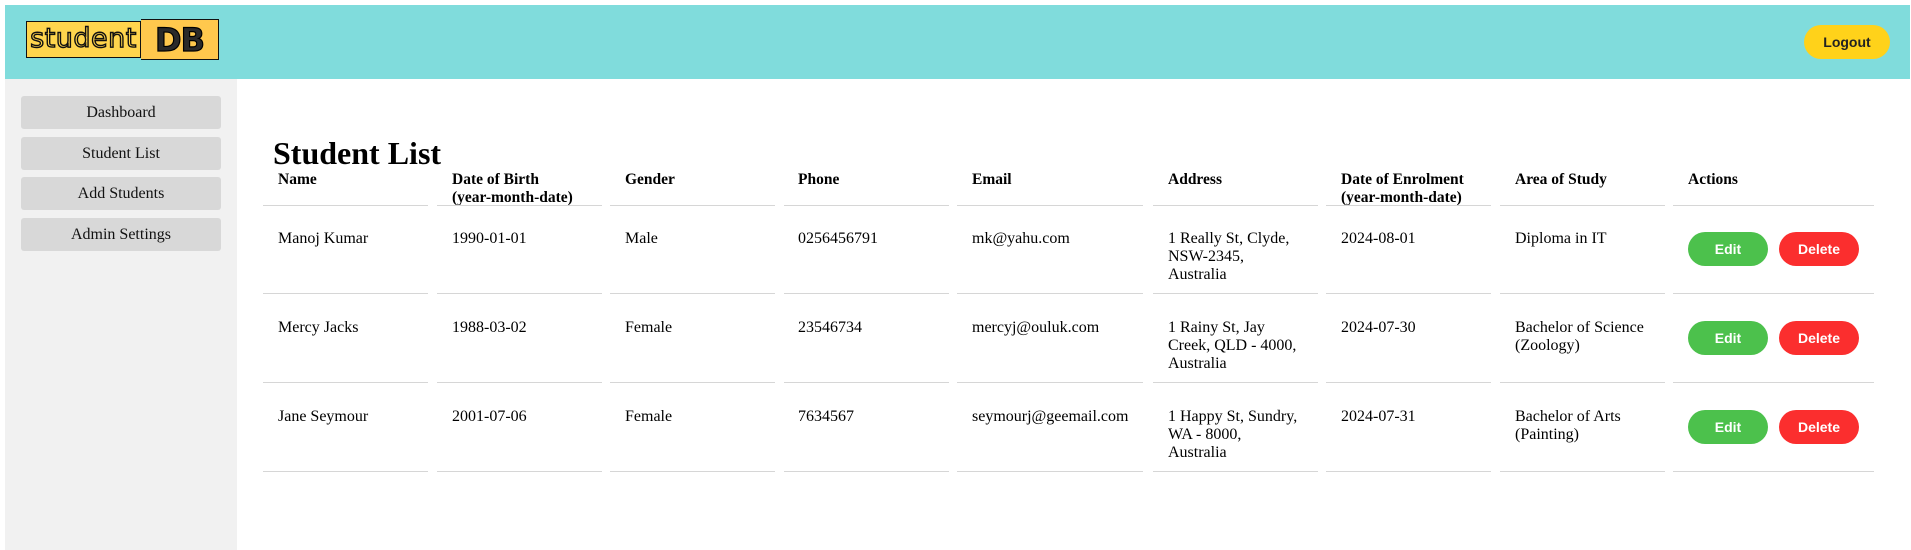 The width and height of the screenshot is (1911, 550). Describe the element at coordinates (1561, 179) in the screenshot. I see `column-header-area-of-study: Area of Study` at that location.